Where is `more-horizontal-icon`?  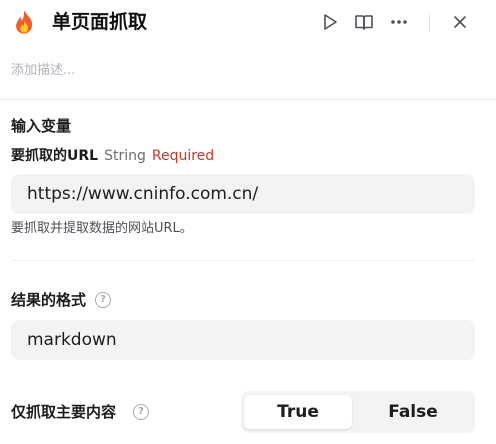 more-horizontal-icon is located at coordinates (399, 22).